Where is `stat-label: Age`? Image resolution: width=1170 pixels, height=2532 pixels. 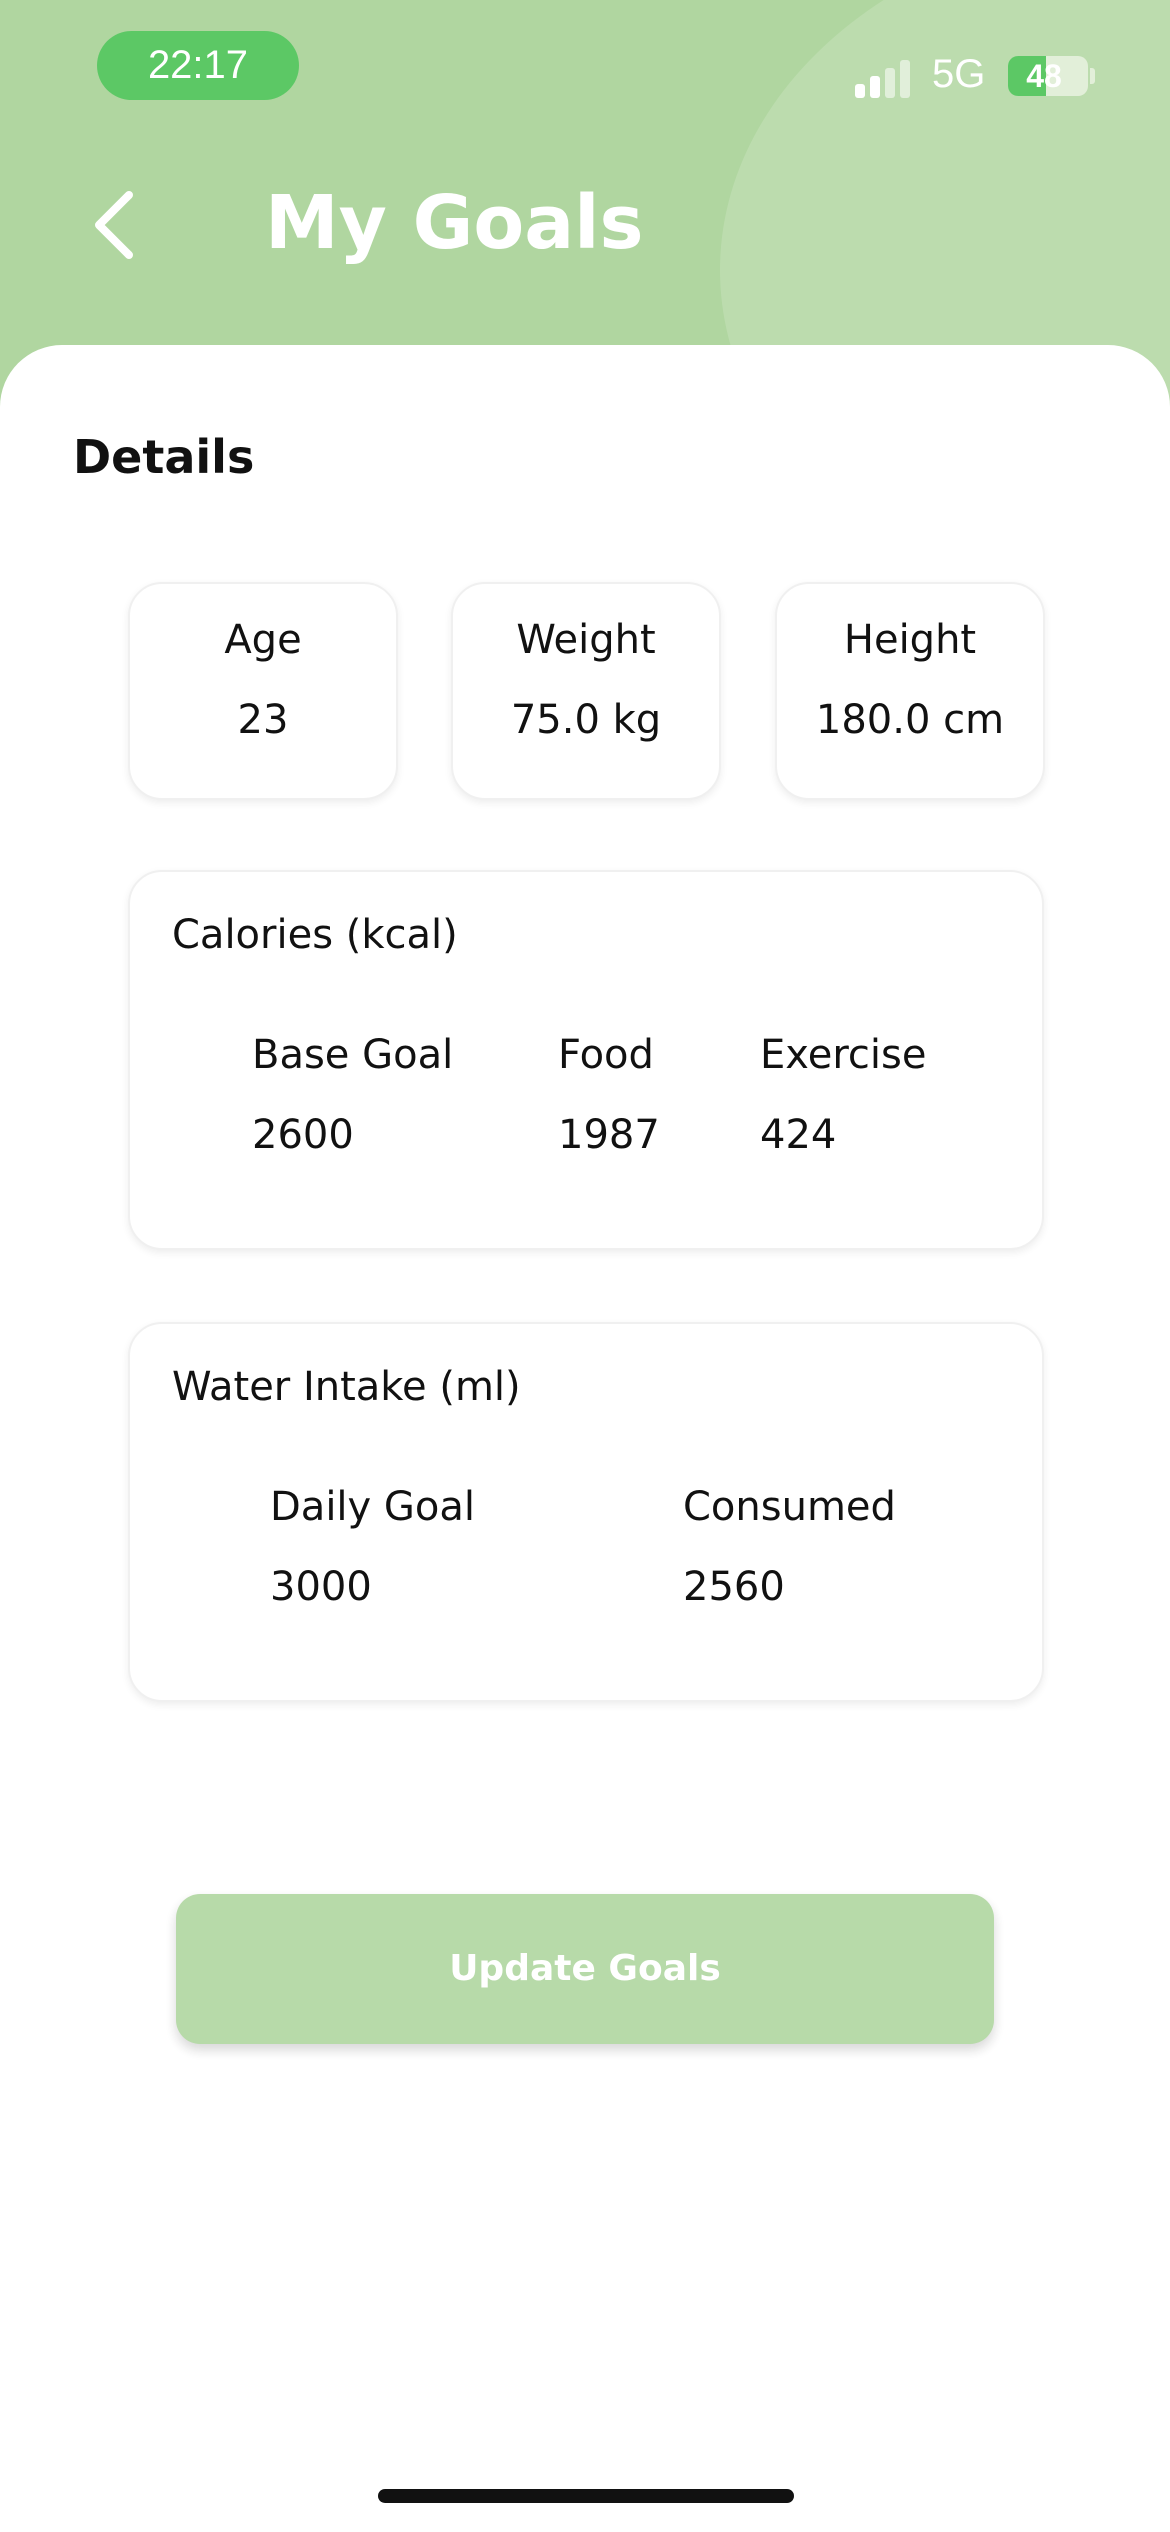 stat-label: Age is located at coordinates (263, 640).